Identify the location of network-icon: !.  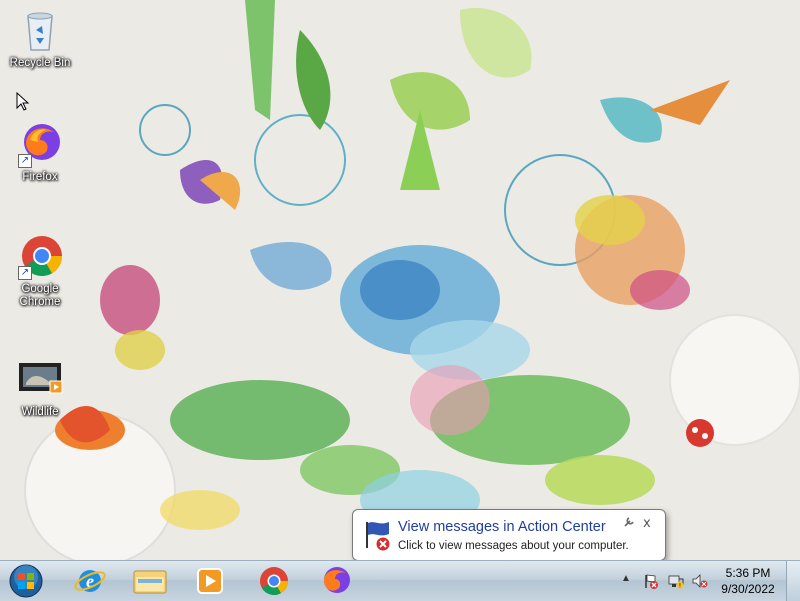
(676, 581).